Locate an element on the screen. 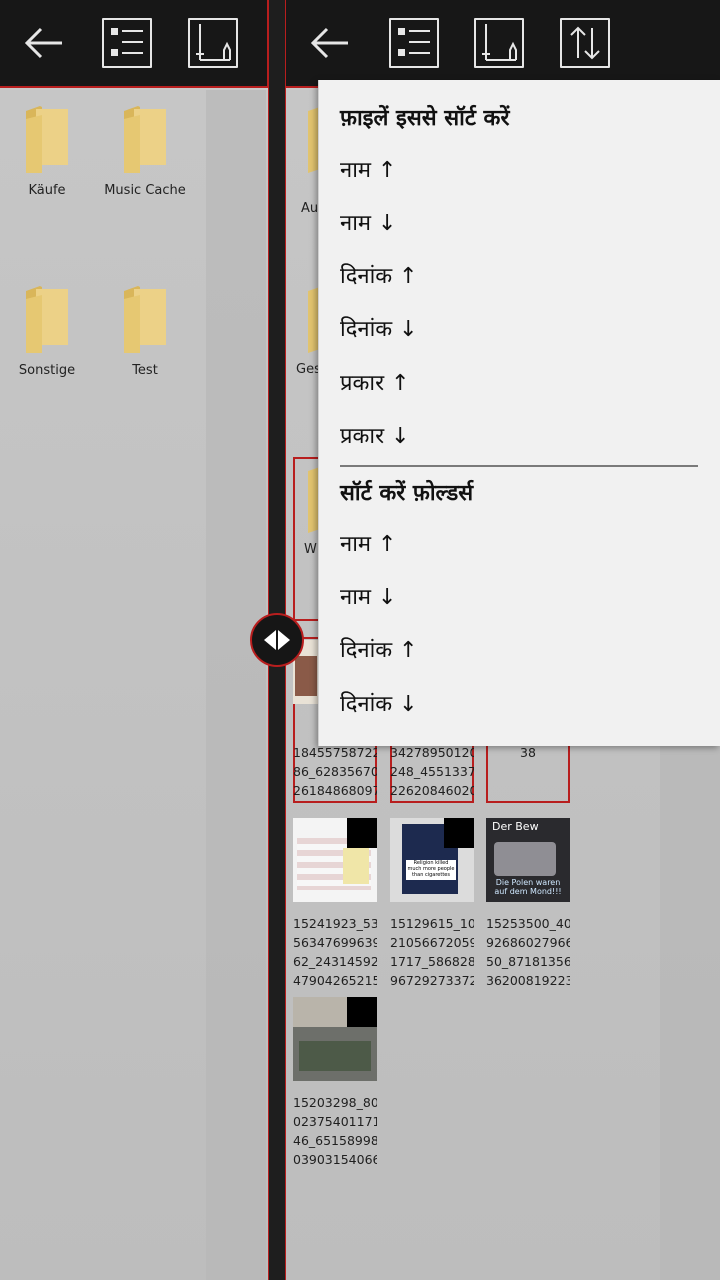  folder-name: Sonstige is located at coordinates (47, 370).